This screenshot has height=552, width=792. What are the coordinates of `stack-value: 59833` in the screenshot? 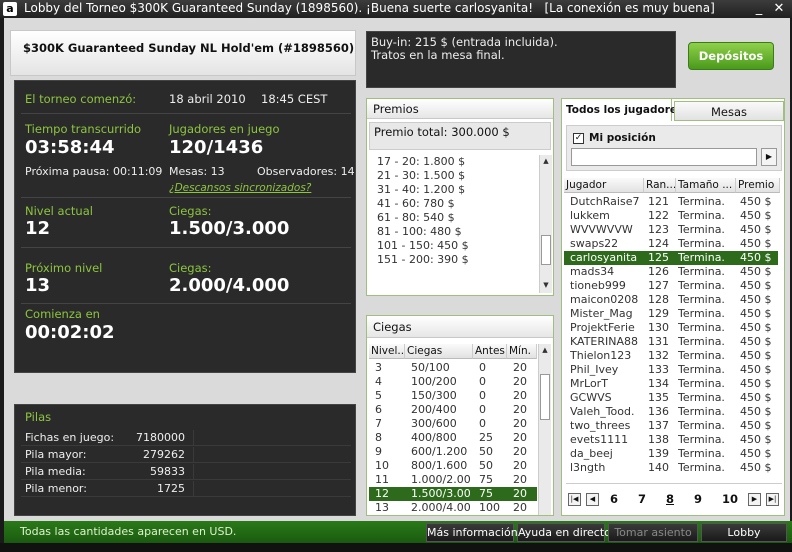 It's located at (167, 471).